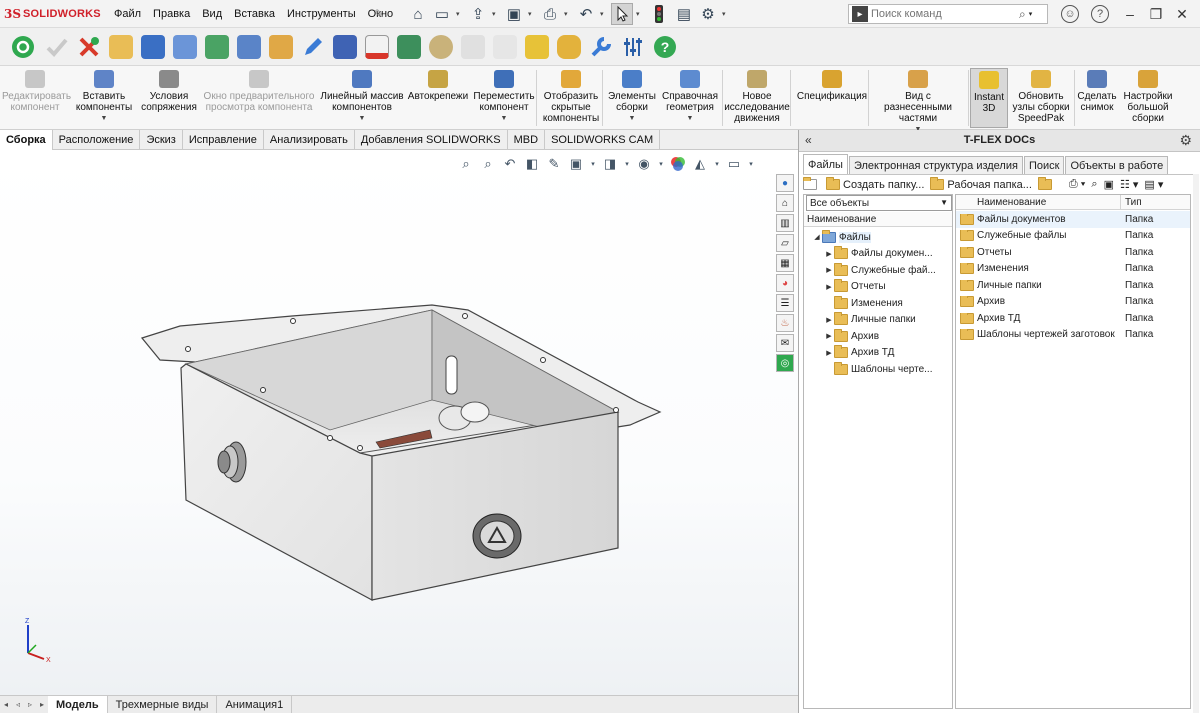 The height and width of the screenshot is (713, 1200). I want to click on appearances-icon: ◕, so click(785, 283).